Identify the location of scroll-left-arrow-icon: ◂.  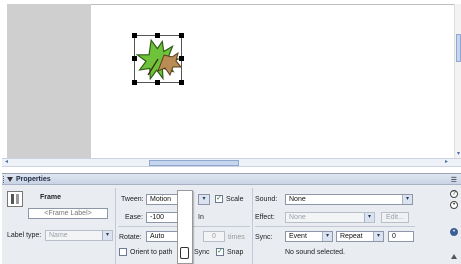
(6, 162).